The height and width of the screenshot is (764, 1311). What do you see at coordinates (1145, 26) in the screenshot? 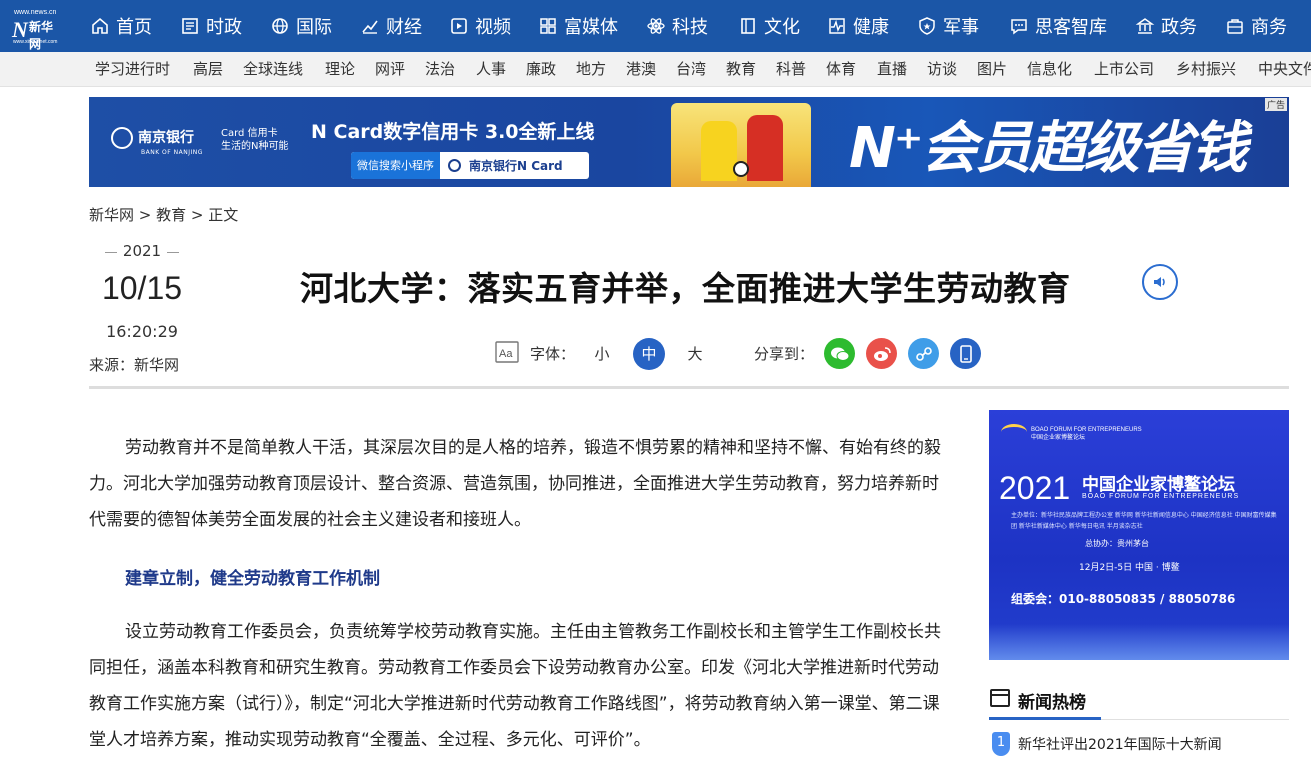
I see `government-icon` at bounding box center [1145, 26].